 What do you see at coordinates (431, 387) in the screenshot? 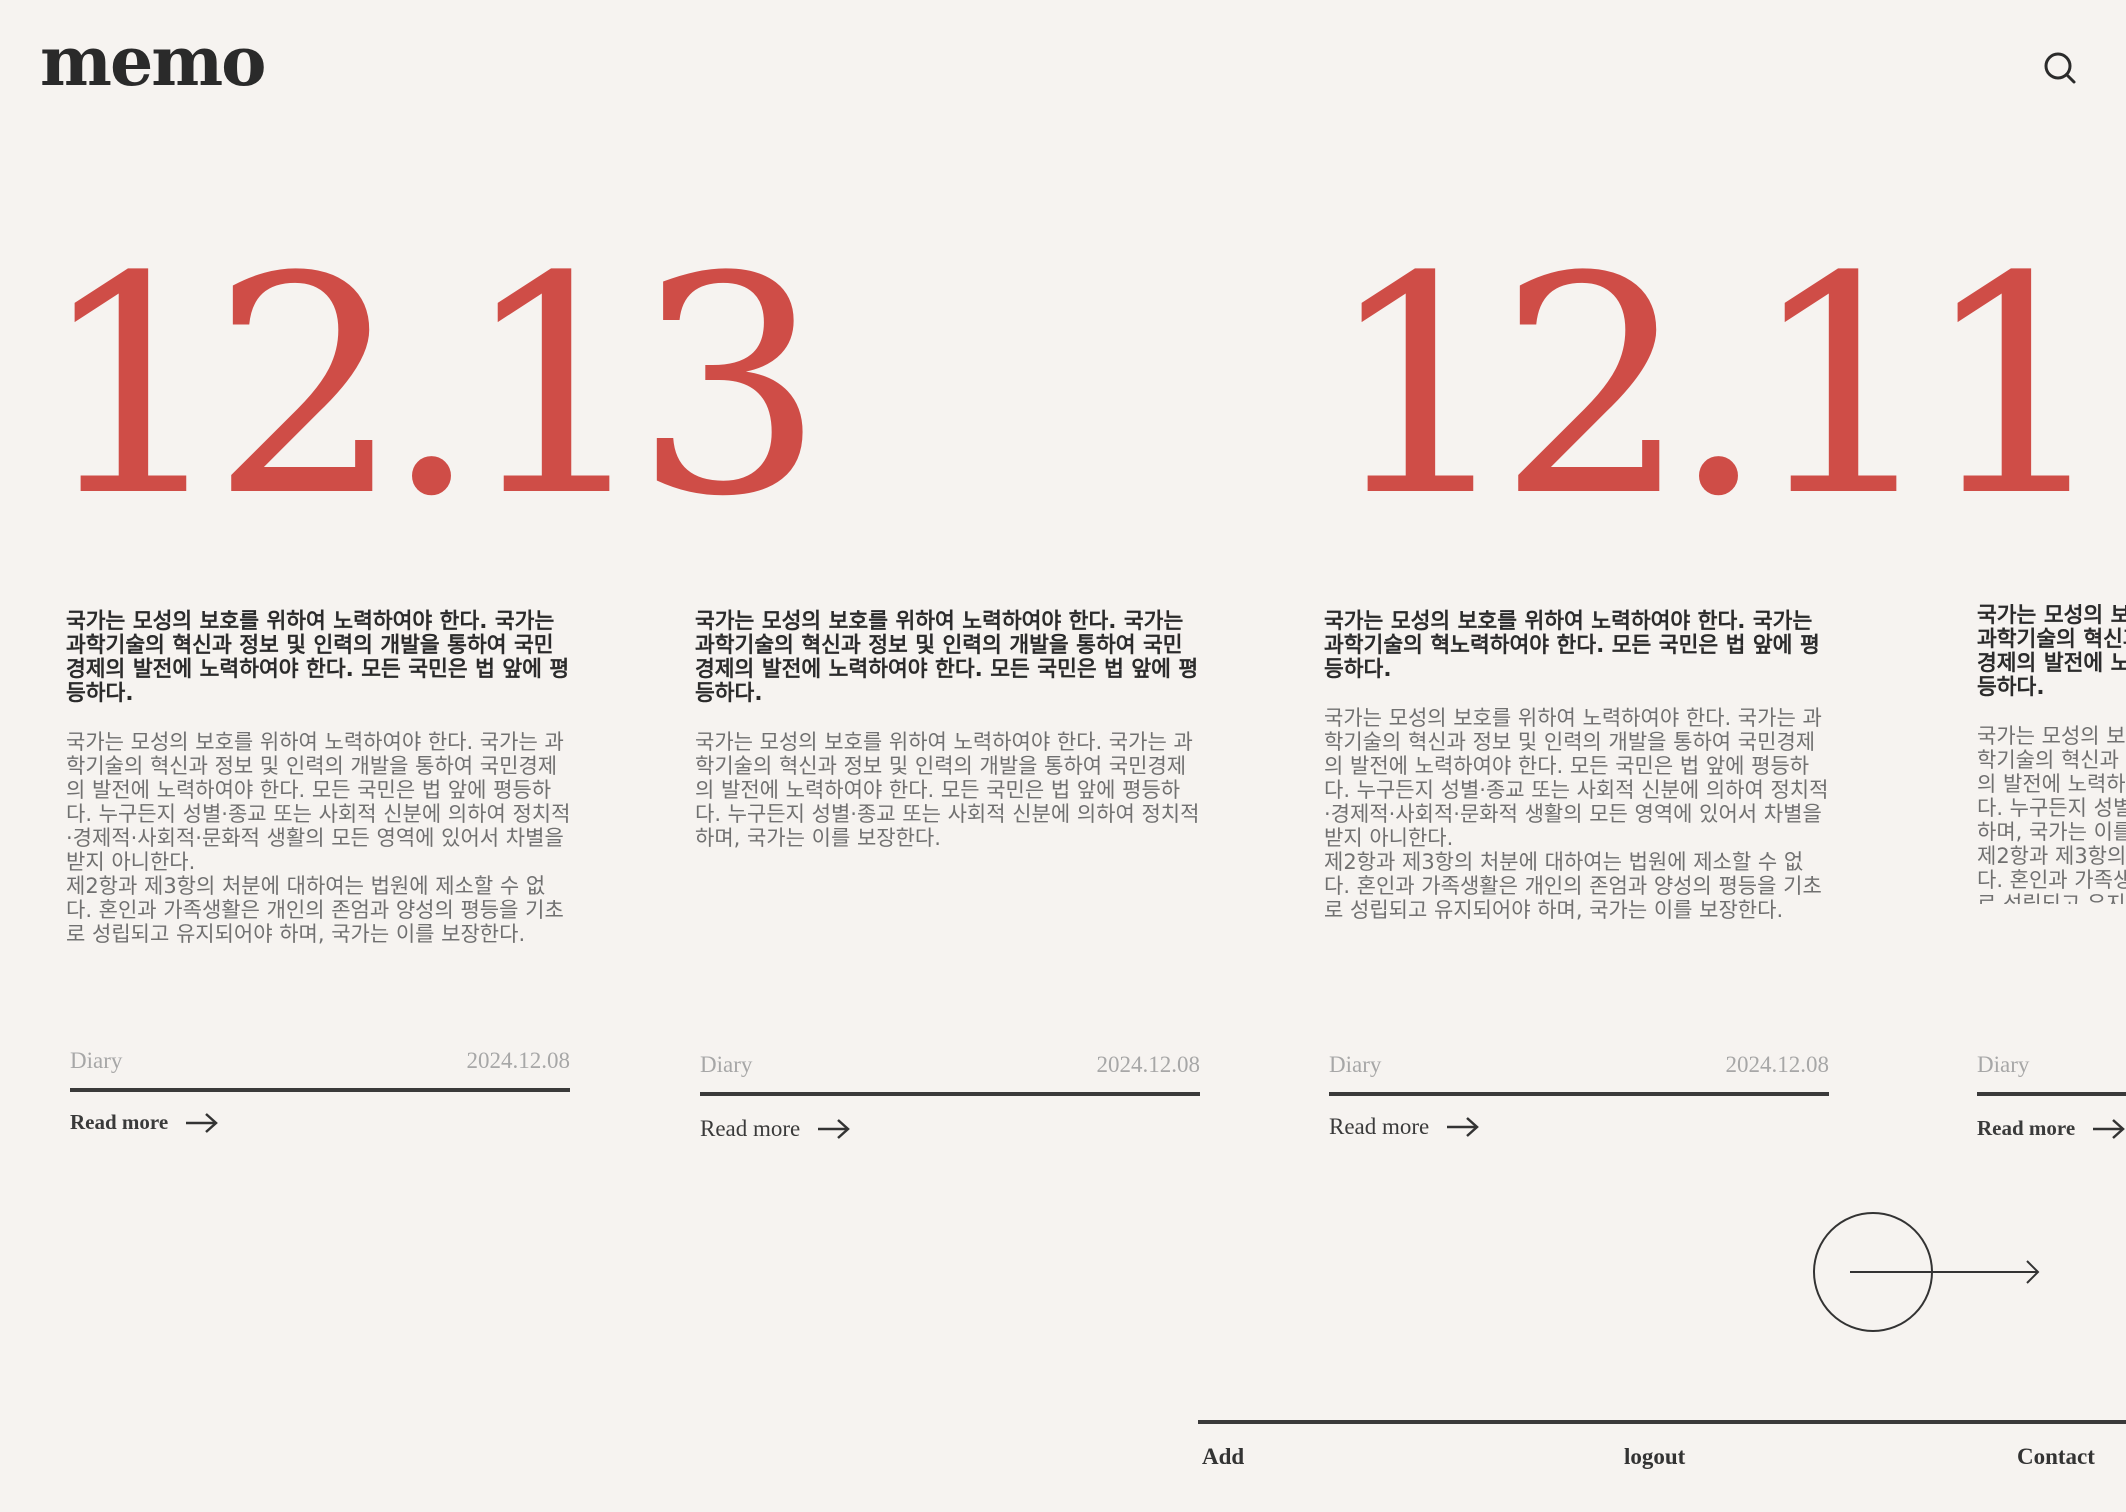
I see `date-heading-1: 12.13` at bounding box center [431, 387].